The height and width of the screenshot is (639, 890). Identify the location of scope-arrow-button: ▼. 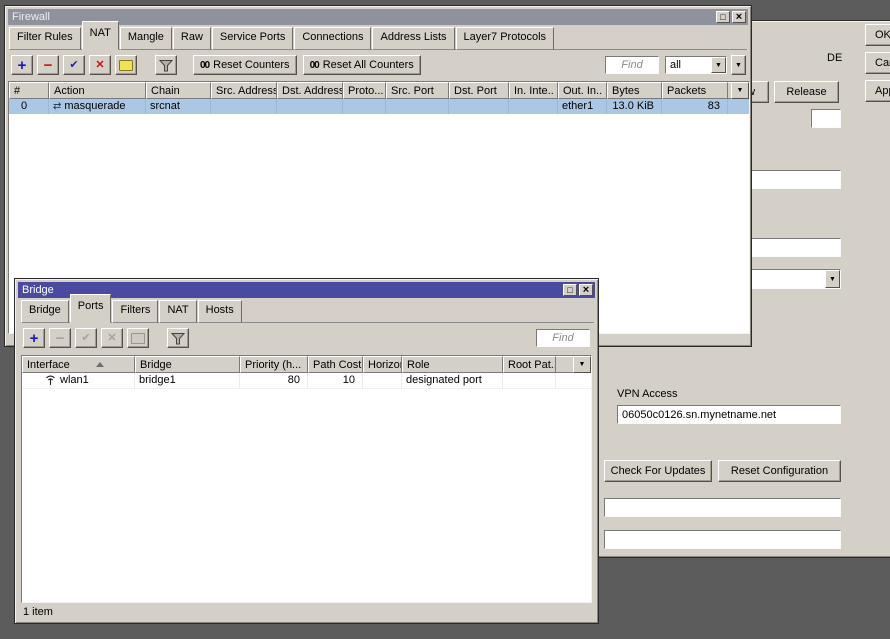
(718, 65).